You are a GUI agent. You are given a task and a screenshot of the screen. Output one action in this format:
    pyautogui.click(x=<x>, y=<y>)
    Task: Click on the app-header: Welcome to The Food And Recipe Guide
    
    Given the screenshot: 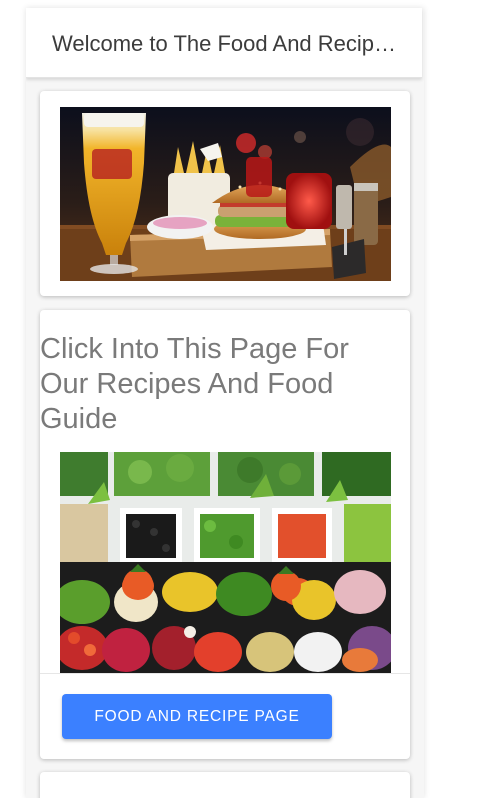 What is the action you would take?
    pyautogui.click(x=224, y=43)
    